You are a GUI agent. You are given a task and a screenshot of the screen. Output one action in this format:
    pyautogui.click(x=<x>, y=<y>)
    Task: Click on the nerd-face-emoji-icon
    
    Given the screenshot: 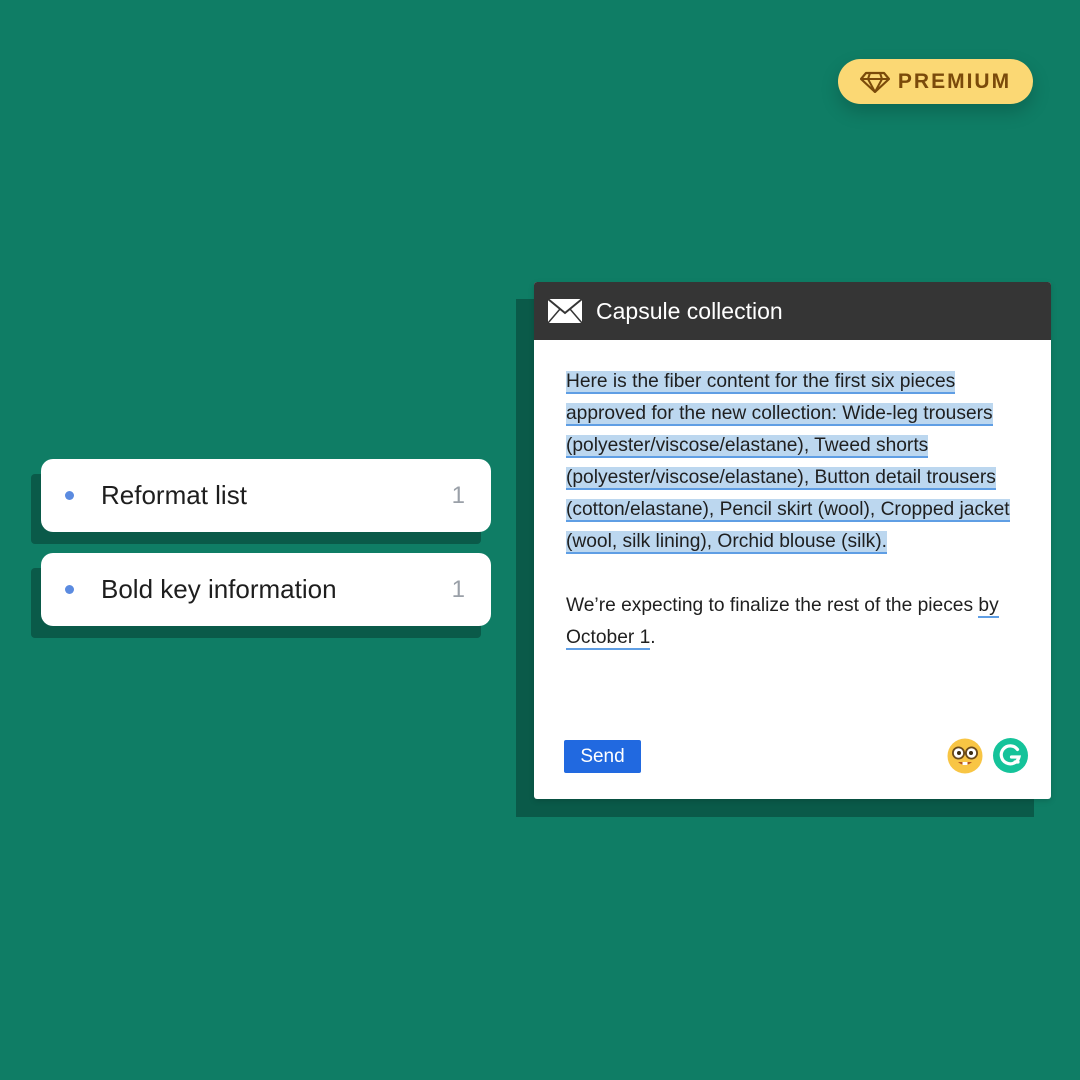 What is the action you would take?
    pyautogui.click(x=965, y=756)
    